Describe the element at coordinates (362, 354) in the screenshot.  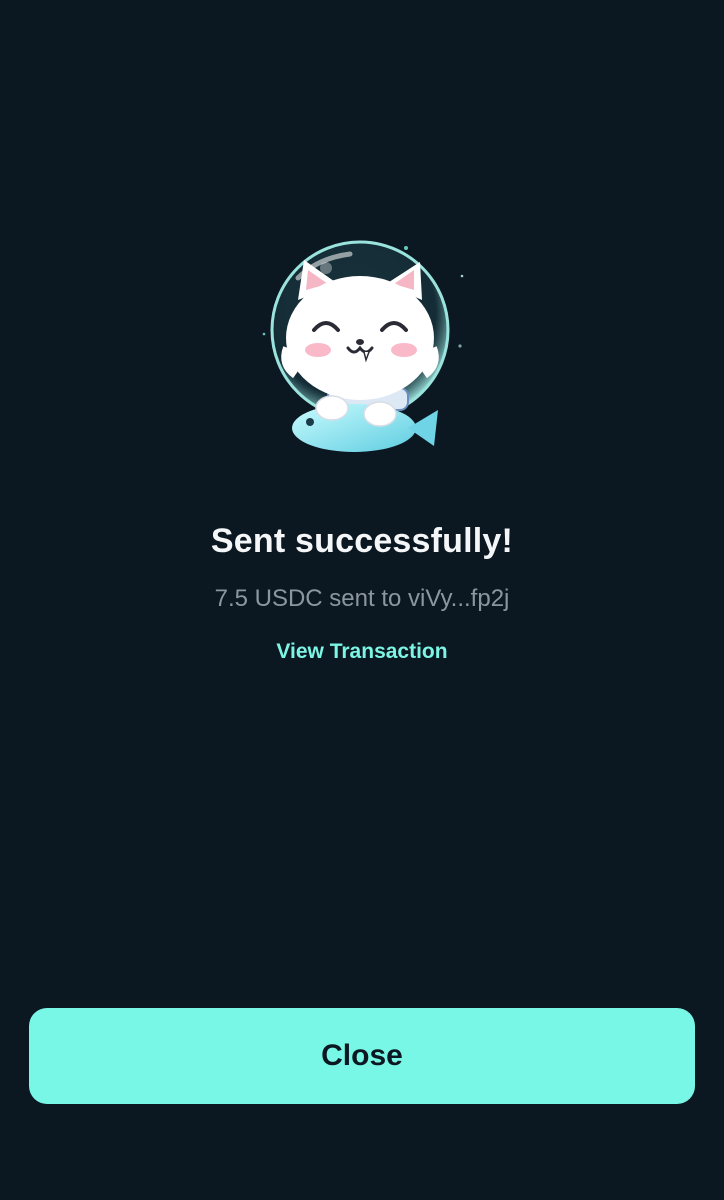
I see `astronaut-cat-icon` at that location.